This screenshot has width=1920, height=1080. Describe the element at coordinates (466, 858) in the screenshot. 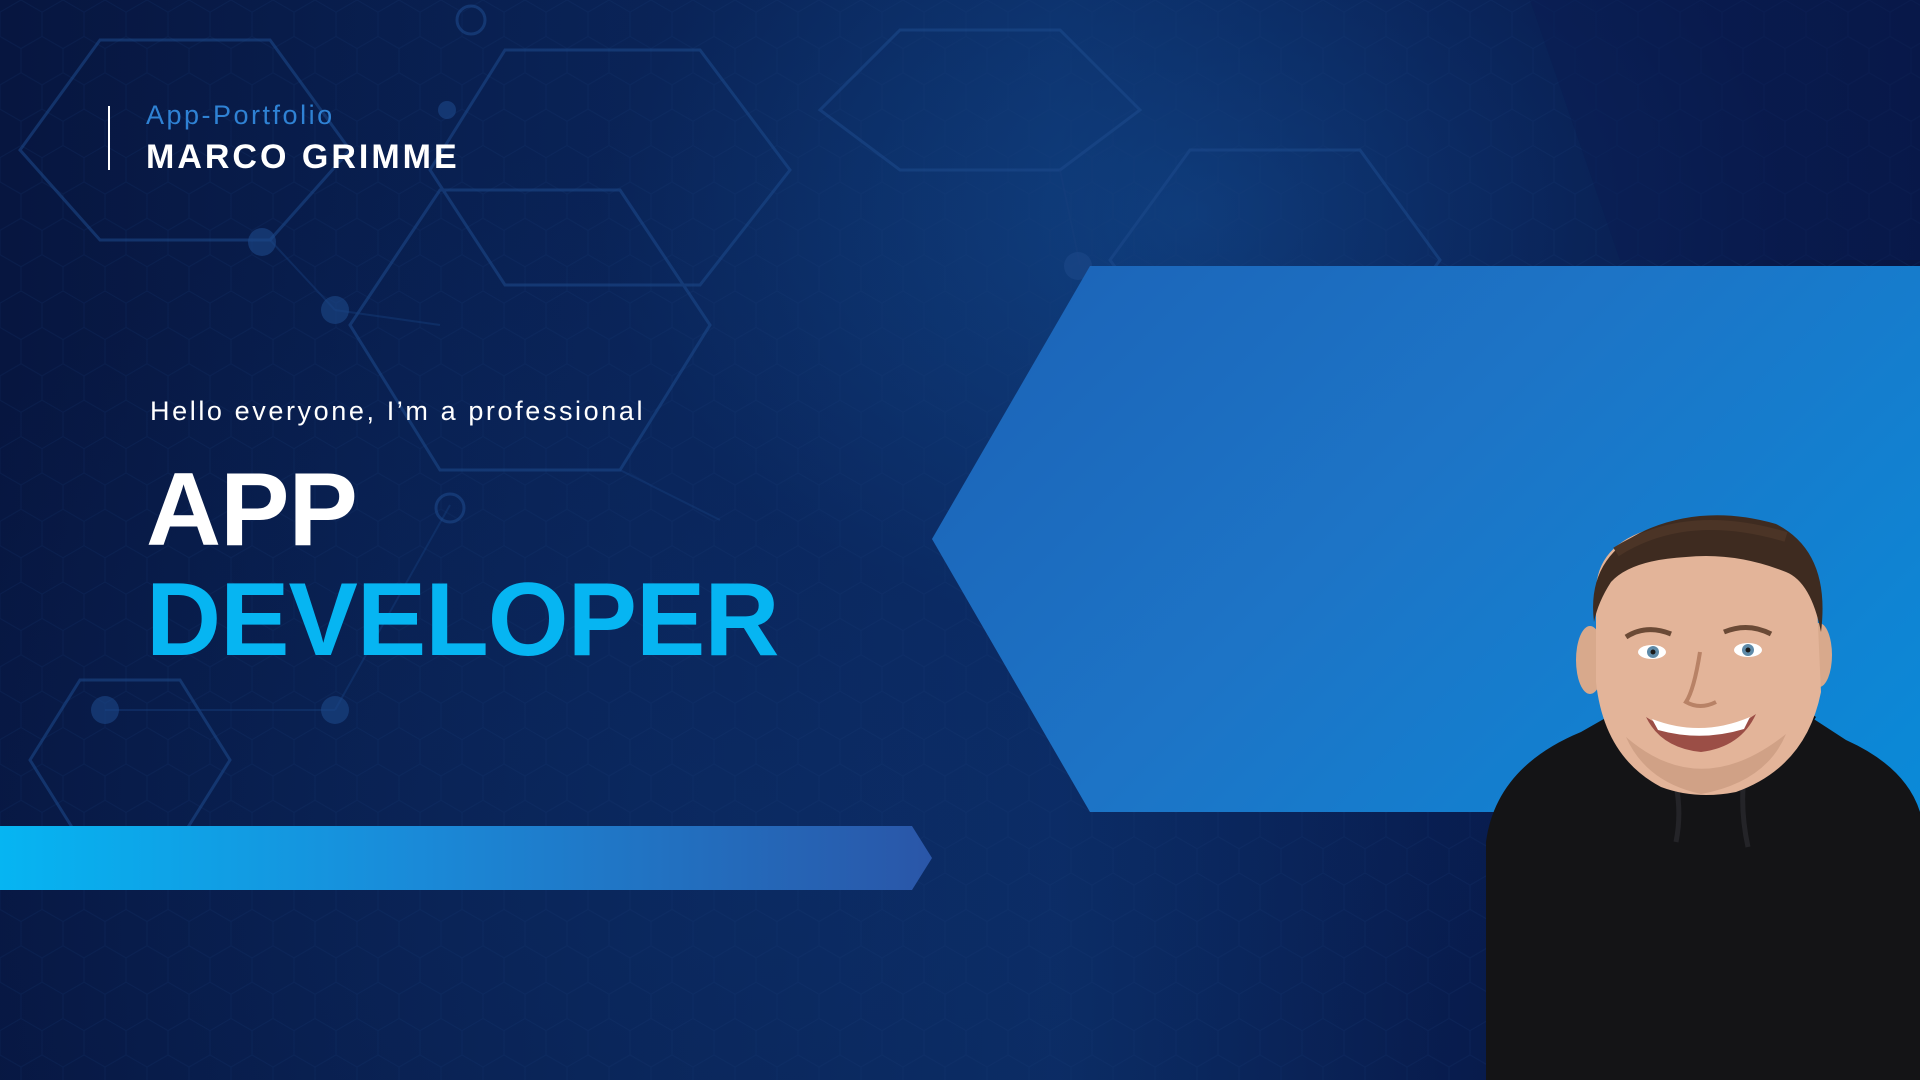

I see `accent-arrow-bar` at that location.